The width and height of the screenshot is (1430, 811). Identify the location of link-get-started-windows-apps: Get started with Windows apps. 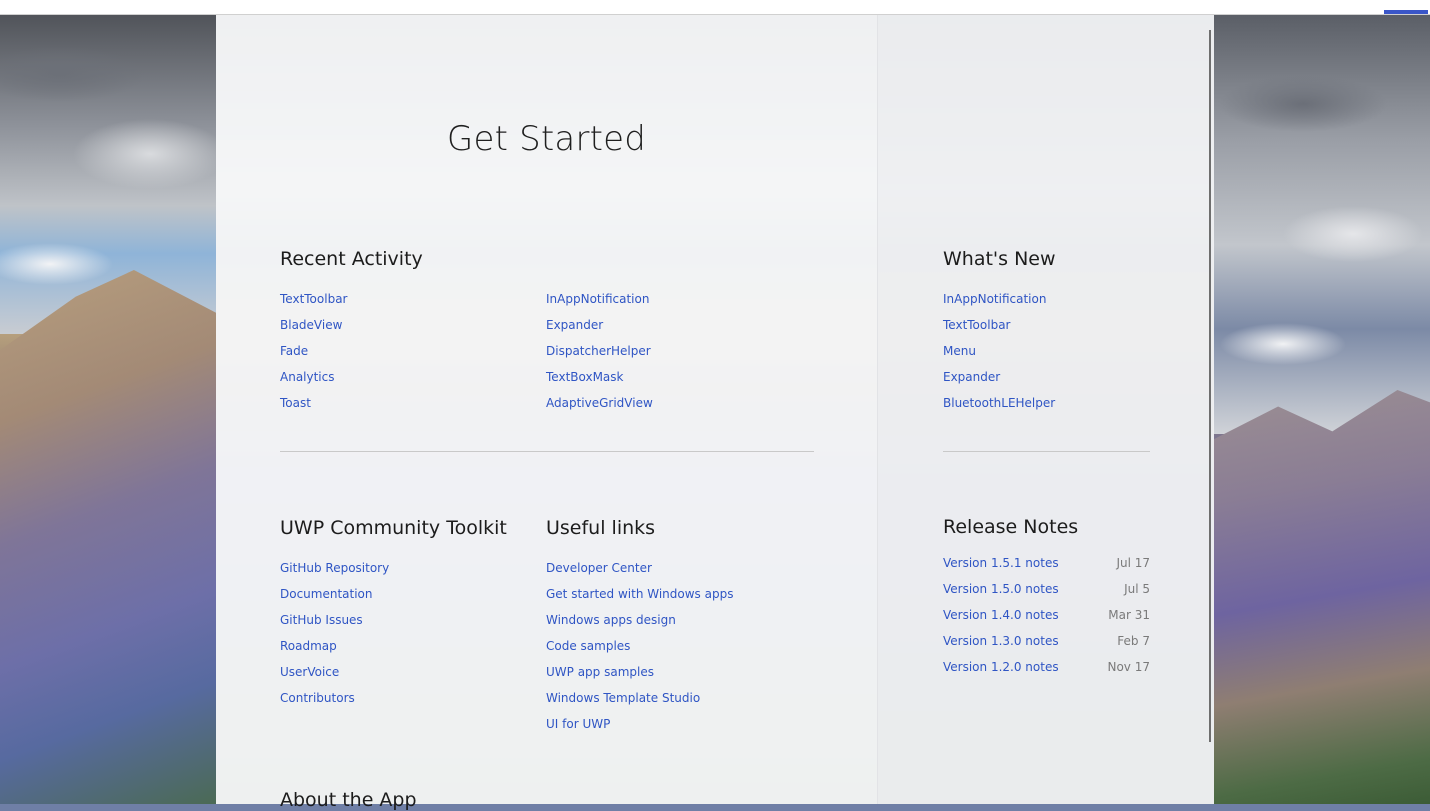
(639, 594).